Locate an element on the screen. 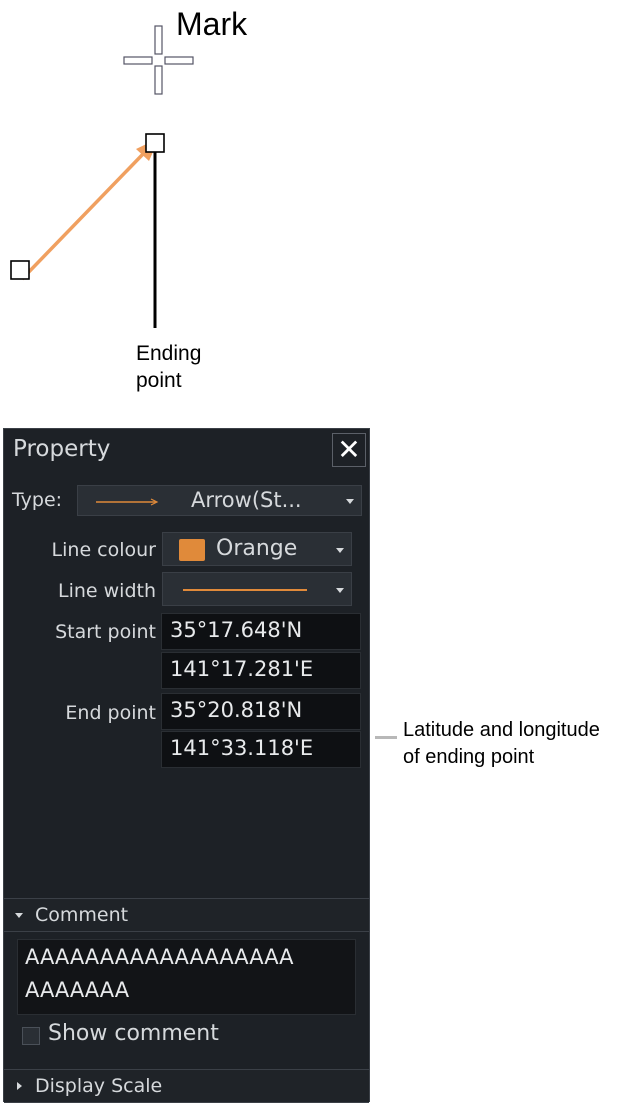 The image size is (640, 1103). end-point-lat-field: 35°20.818'N is located at coordinates (261, 711).